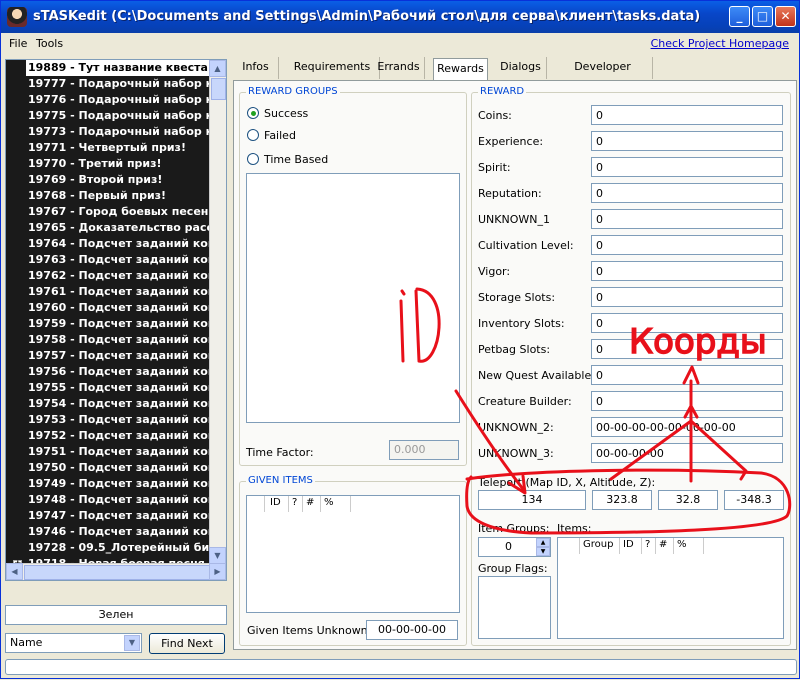  What do you see at coordinates (332, 68) in the screenshot?
I see `tab-requirements: Requirements` at bounding box center [332, 68].